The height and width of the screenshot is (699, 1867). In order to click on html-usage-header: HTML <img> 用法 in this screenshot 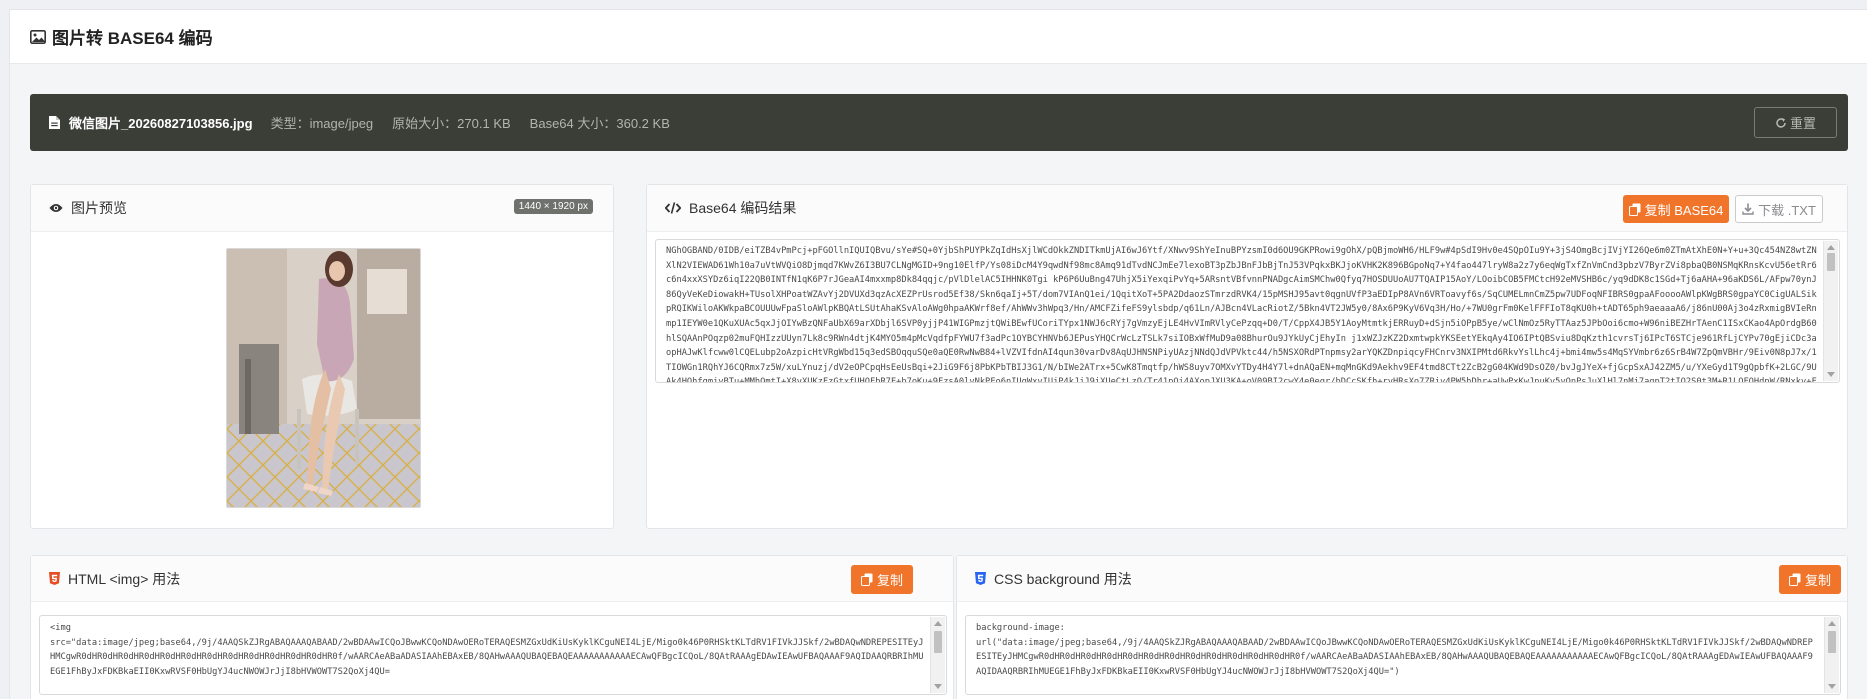, I will do `click(492, 579)`.